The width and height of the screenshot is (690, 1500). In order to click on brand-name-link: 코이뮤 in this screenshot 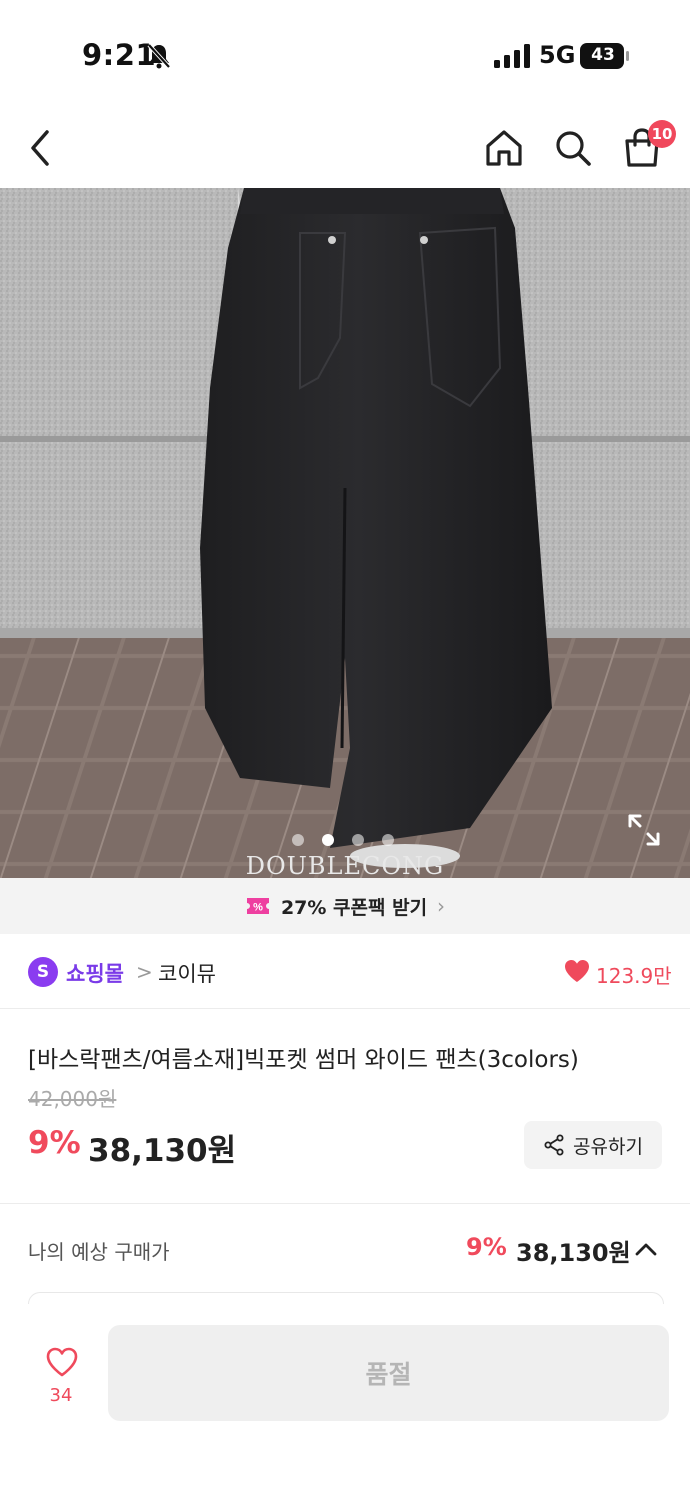, I will do `click(187, 973)`.